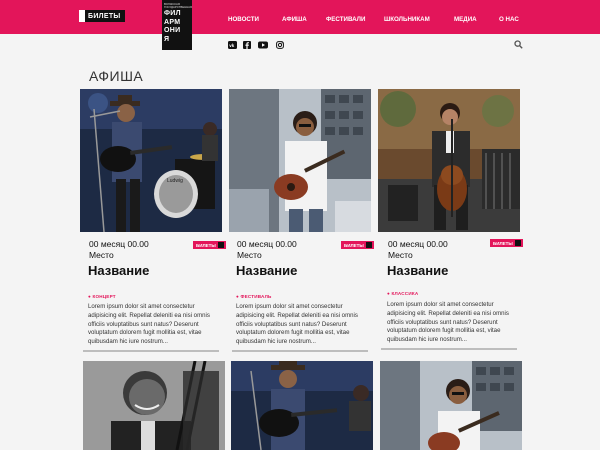 The width and height of the screenshot is (600, 450). Describe the element at coordinates (151, 160) in the screenshot. I see `event-photo-guitarist-band: Ludwig` at that location.